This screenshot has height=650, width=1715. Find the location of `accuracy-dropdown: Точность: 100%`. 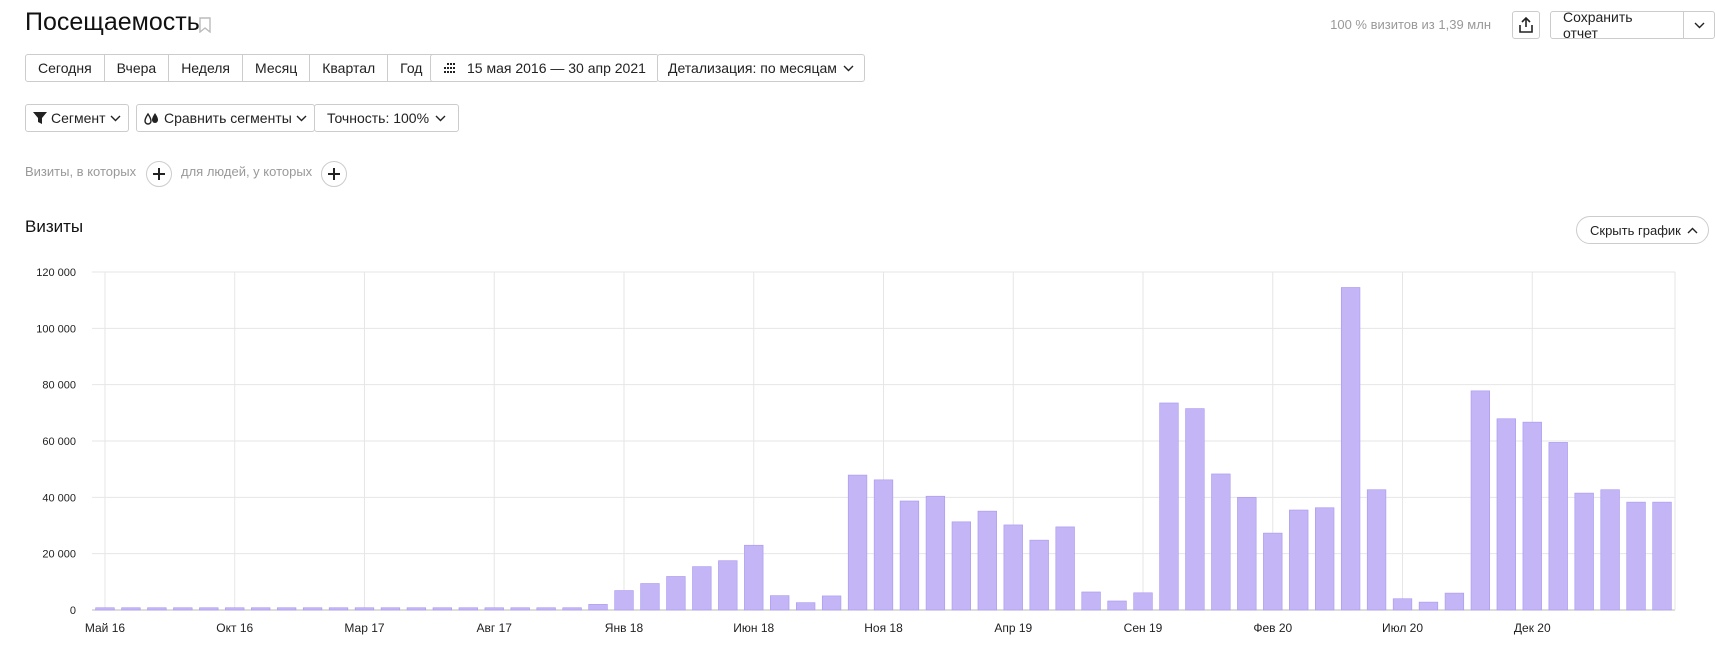

accuracy-dropdown: Точность: 100% is located at coordinates (387, 118).